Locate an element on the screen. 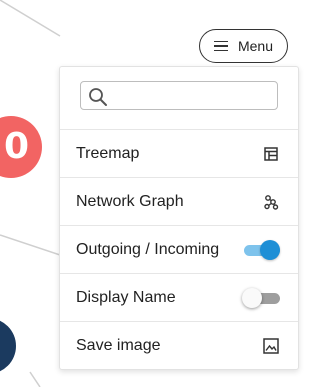  treemap-icon is located at coordinates (271, 154).